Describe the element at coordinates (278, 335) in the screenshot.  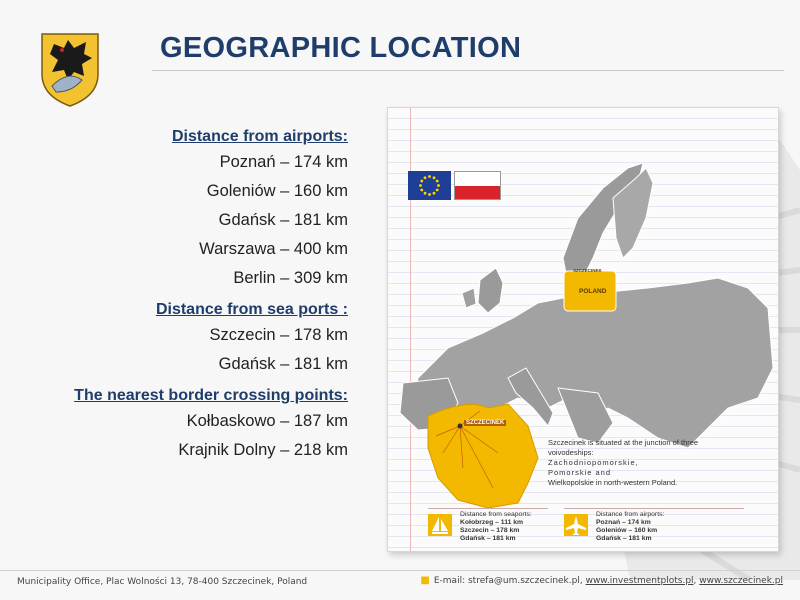
I see `seaport-item: Szczecin – 178 km` at that location.